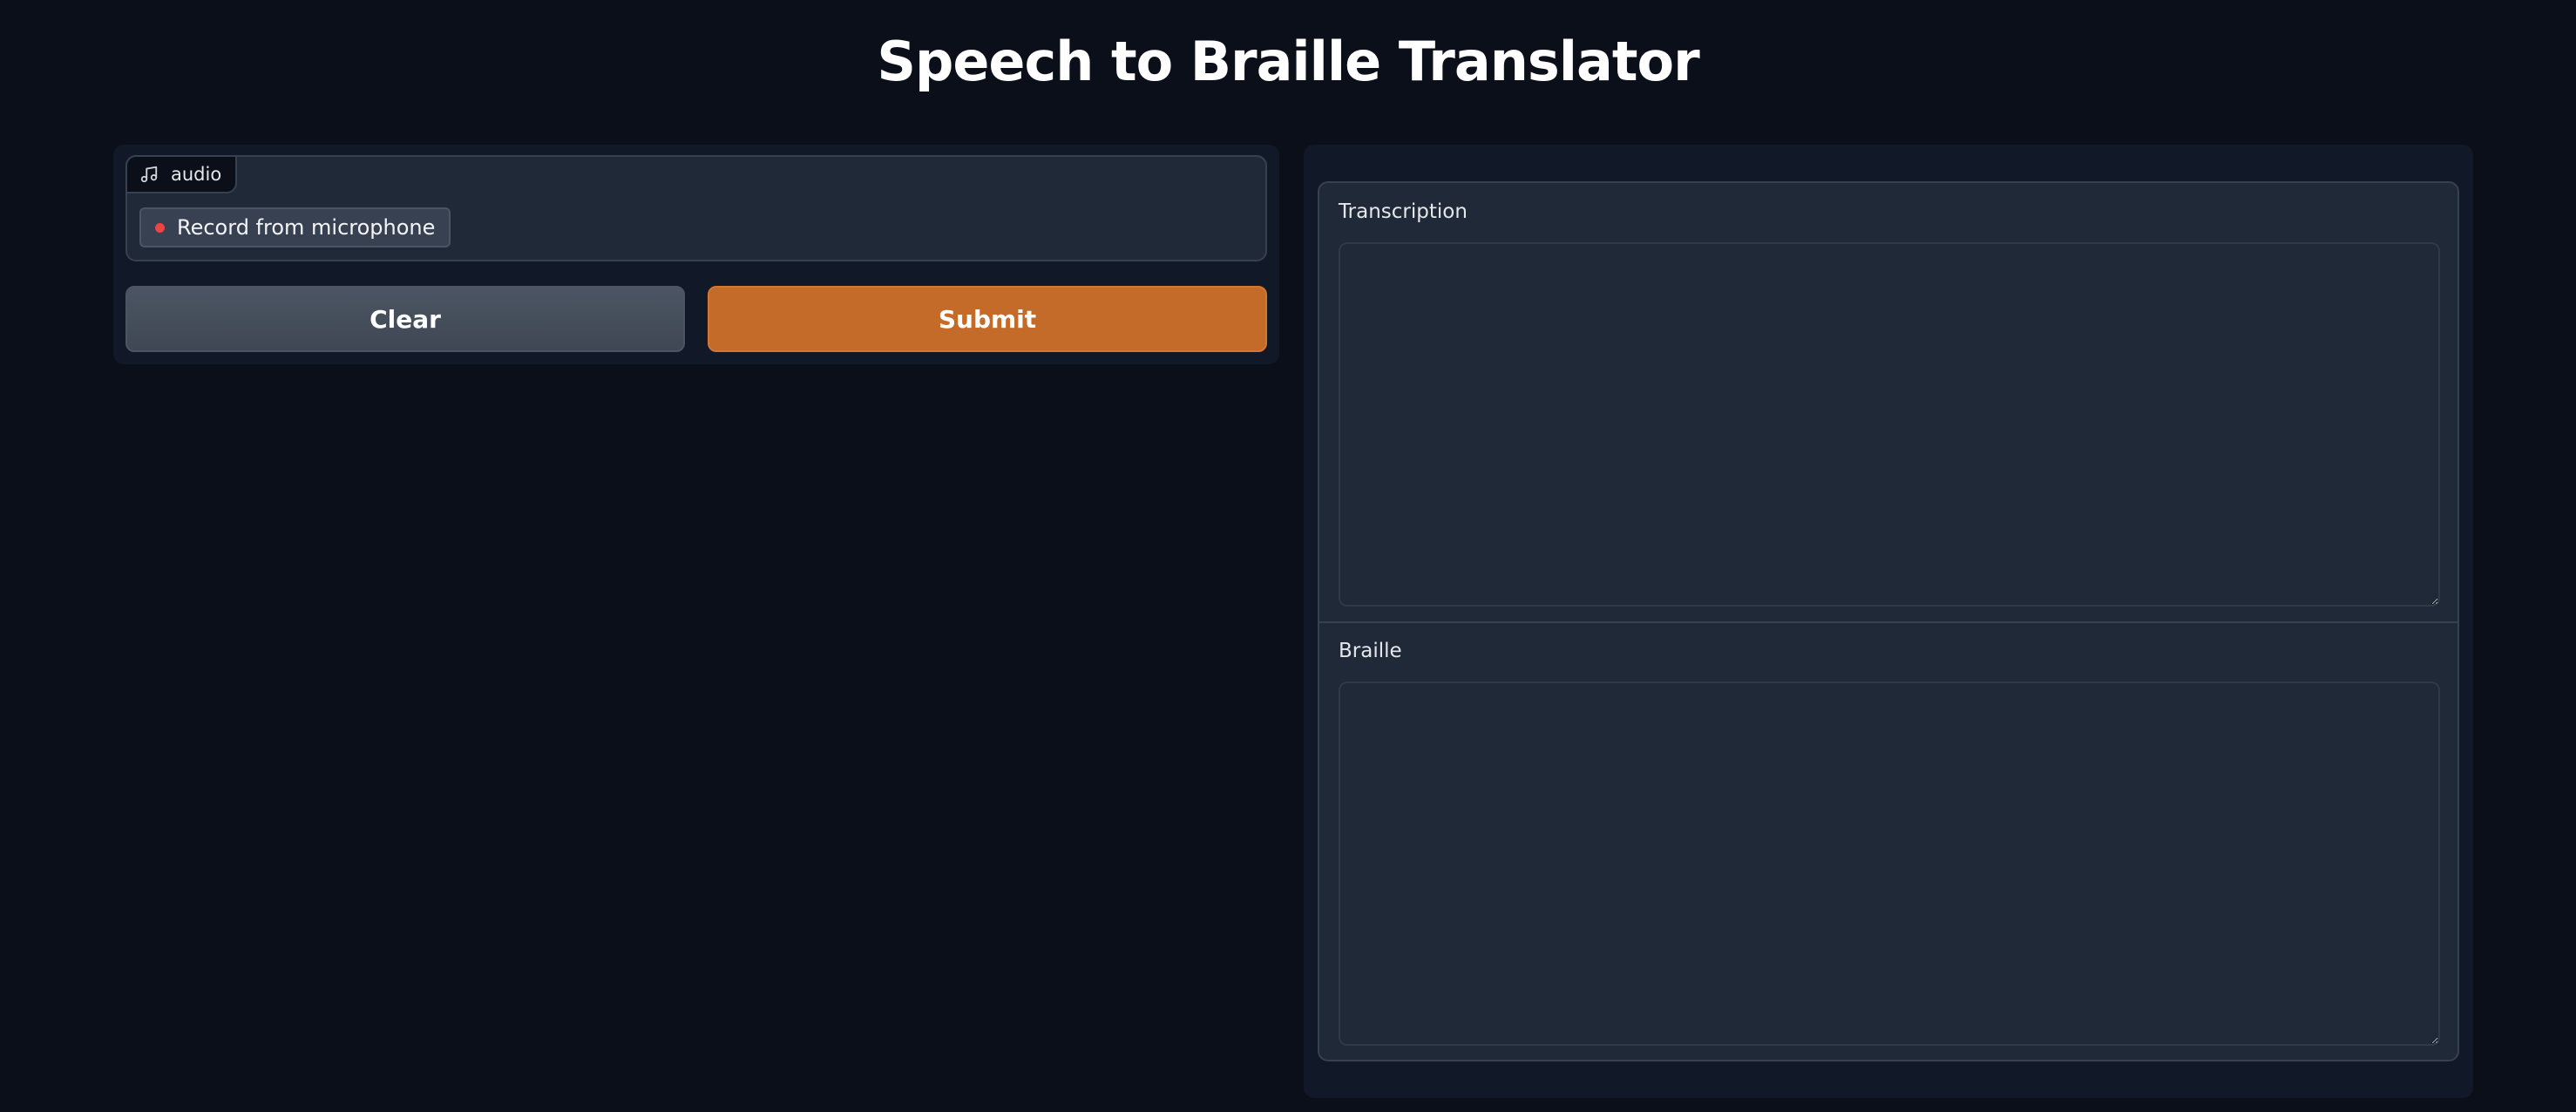 The image size is (2576, 1112). I want to click on record-from-microphone-button: Record from microphone, so click(295, 227).